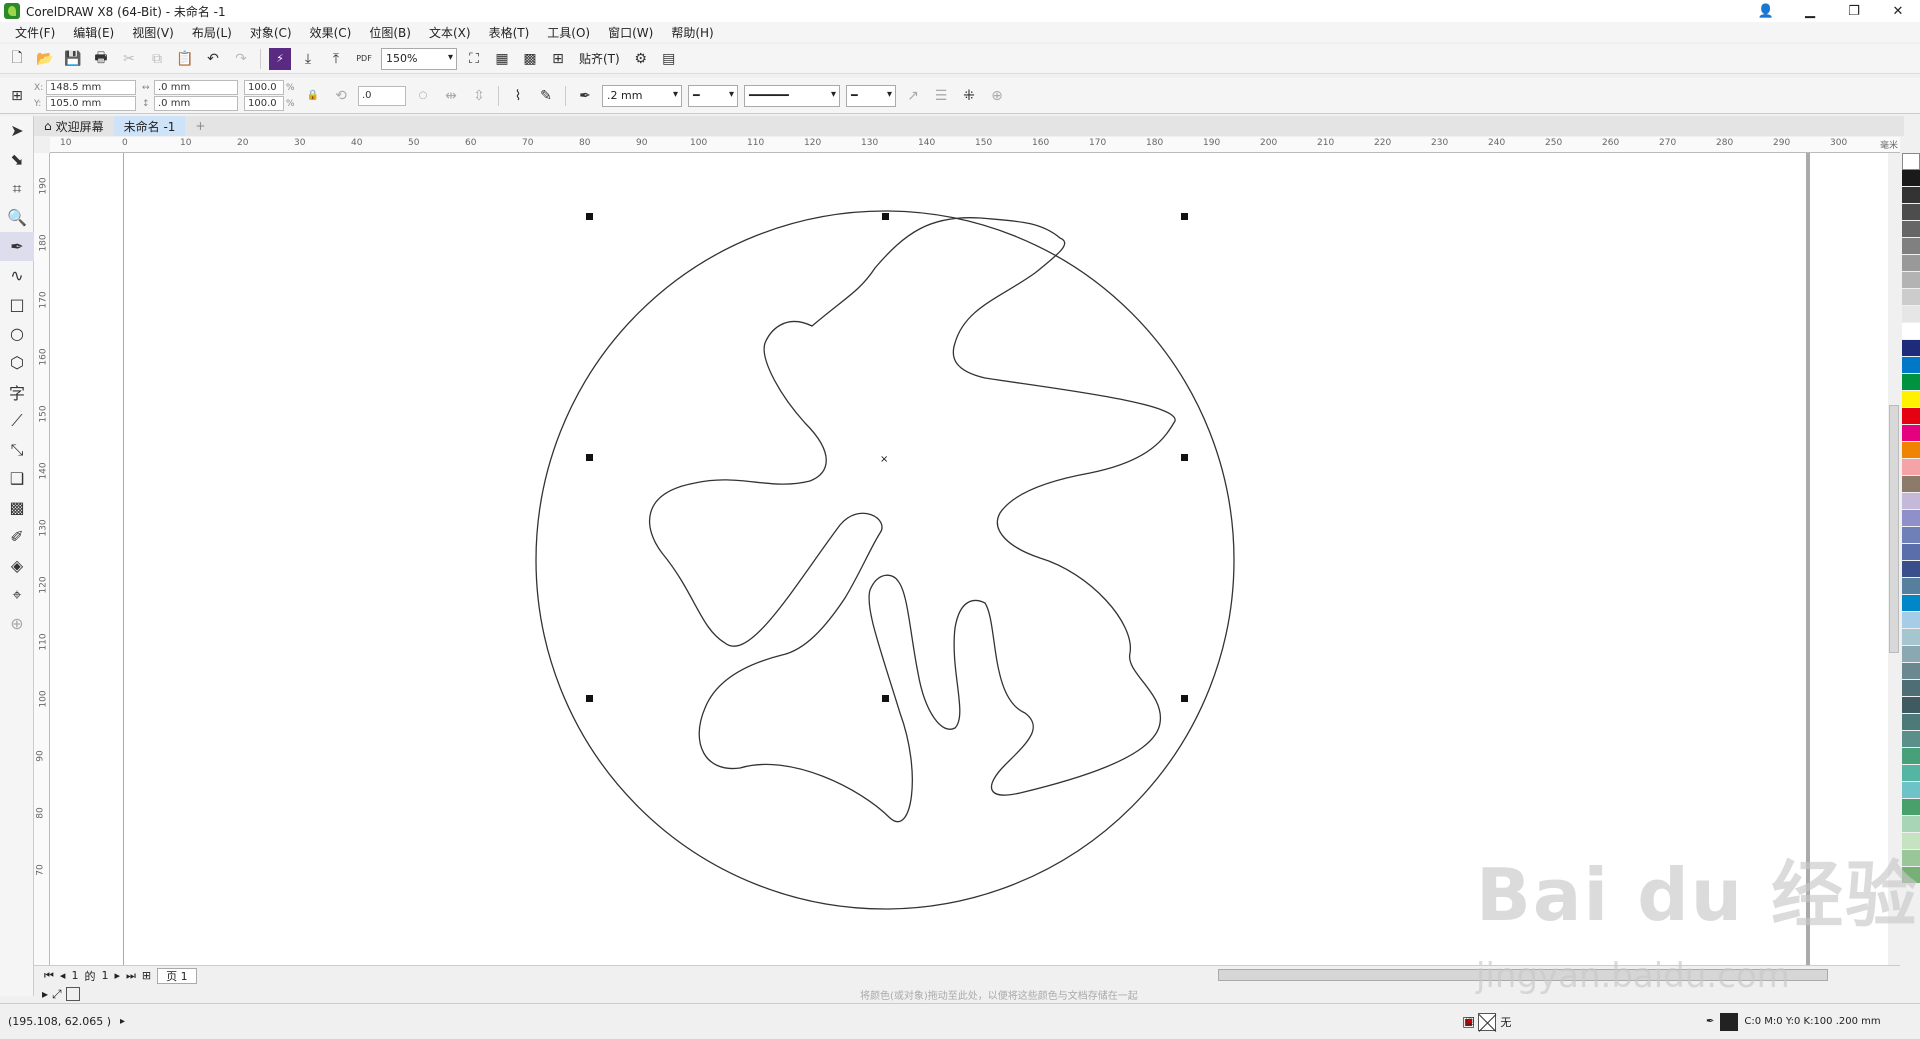 This screenshot has width=1920, height=1039. I want to click on handle-middle-right, so click(1184, 457).